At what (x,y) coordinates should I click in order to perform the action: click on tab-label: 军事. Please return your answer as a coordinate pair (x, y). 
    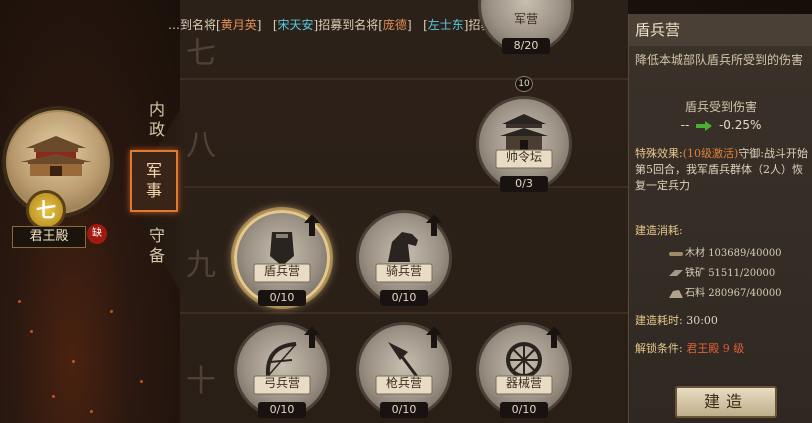
    Looking at the image, I should click on (153, 180).